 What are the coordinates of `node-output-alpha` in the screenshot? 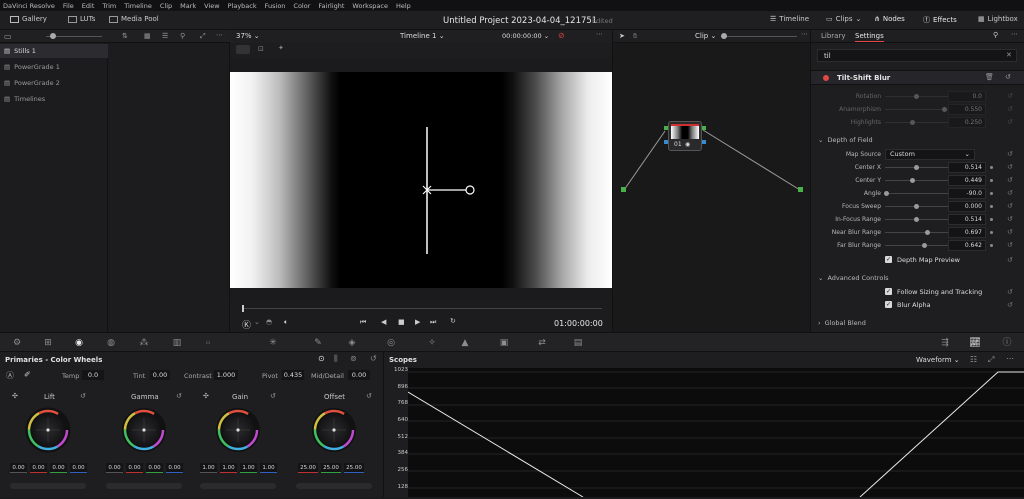 It's located at (704, 142).